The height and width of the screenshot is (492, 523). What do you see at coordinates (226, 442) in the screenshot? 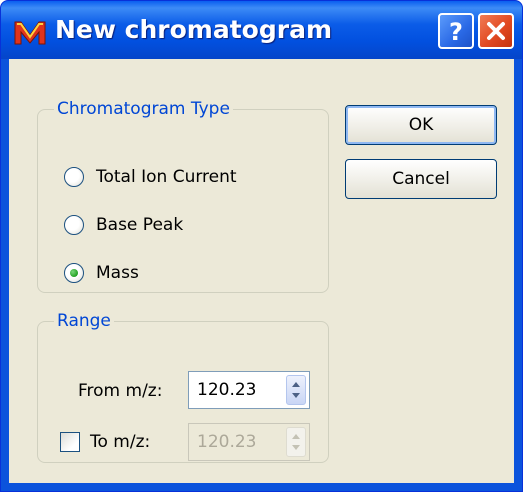
I see `to-mz-value: 120.23` at bounding box center [226, 442].